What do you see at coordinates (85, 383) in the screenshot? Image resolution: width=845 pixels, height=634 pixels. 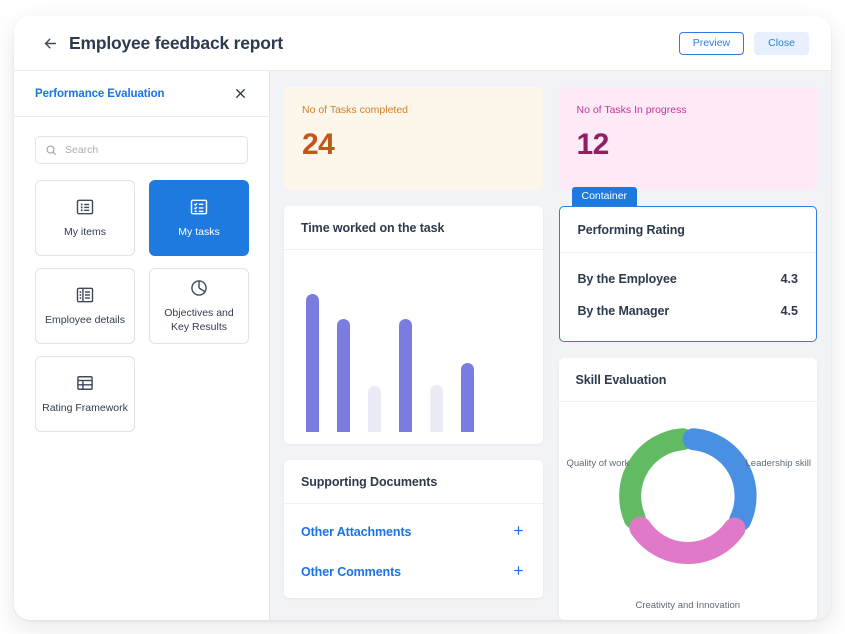 I see `table-grid-icon` at bounding box center [85, 383].